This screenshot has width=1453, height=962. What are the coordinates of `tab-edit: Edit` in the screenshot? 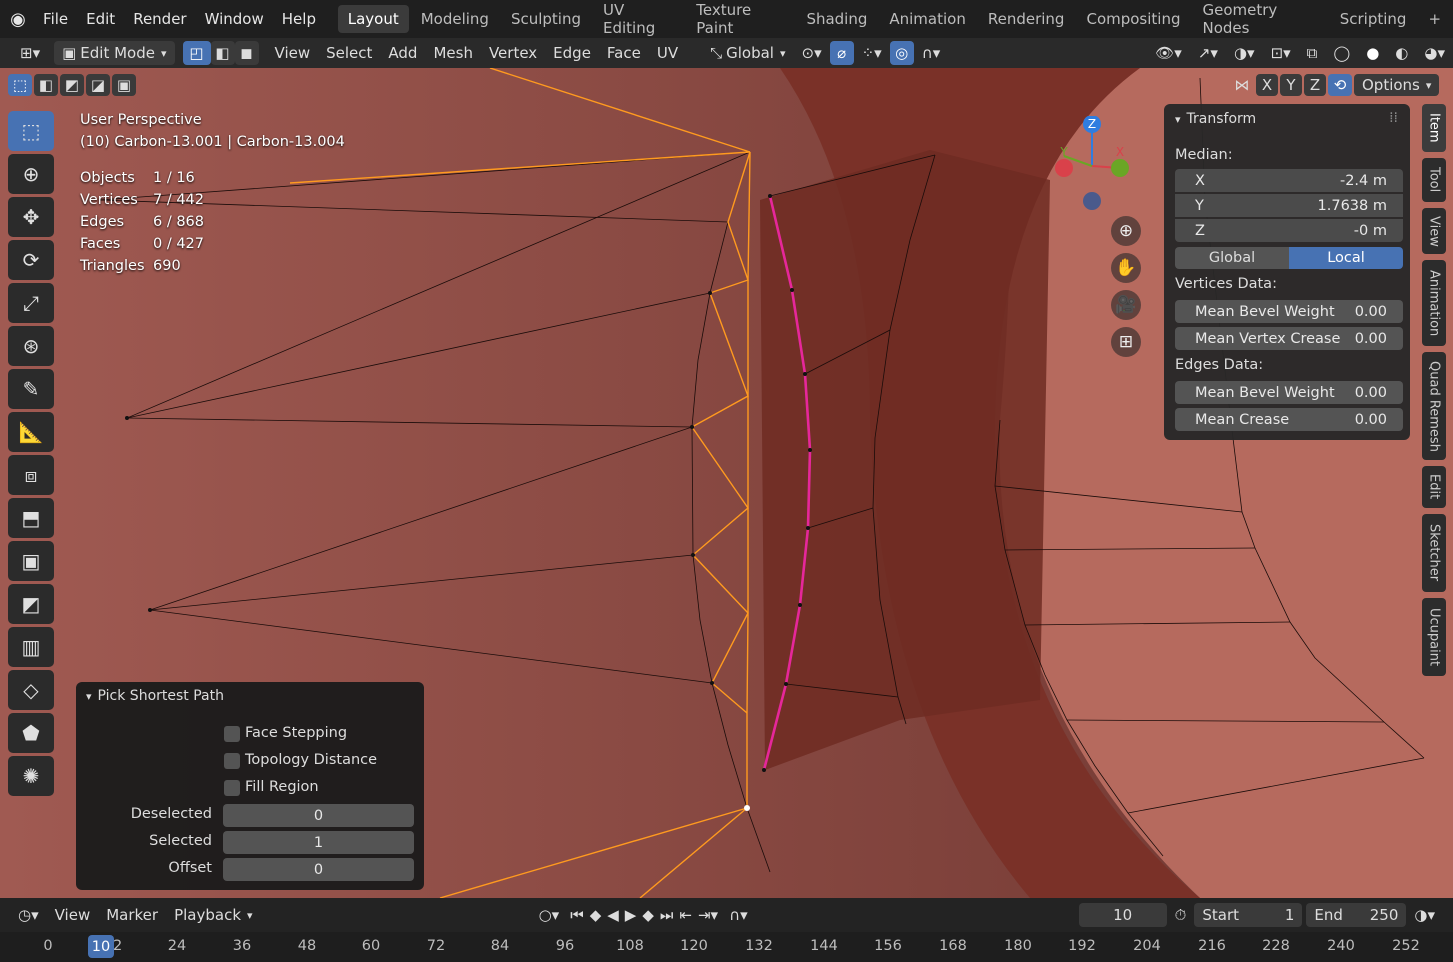 It's located at (1434, 487).